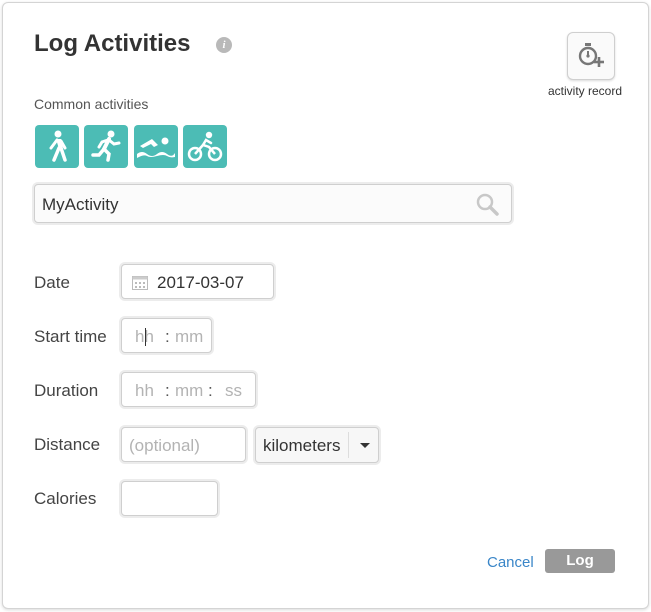 Image resolution: width=651 pixels, height=612 pixels. I want to click on calendar-icon, so click(140, 283).